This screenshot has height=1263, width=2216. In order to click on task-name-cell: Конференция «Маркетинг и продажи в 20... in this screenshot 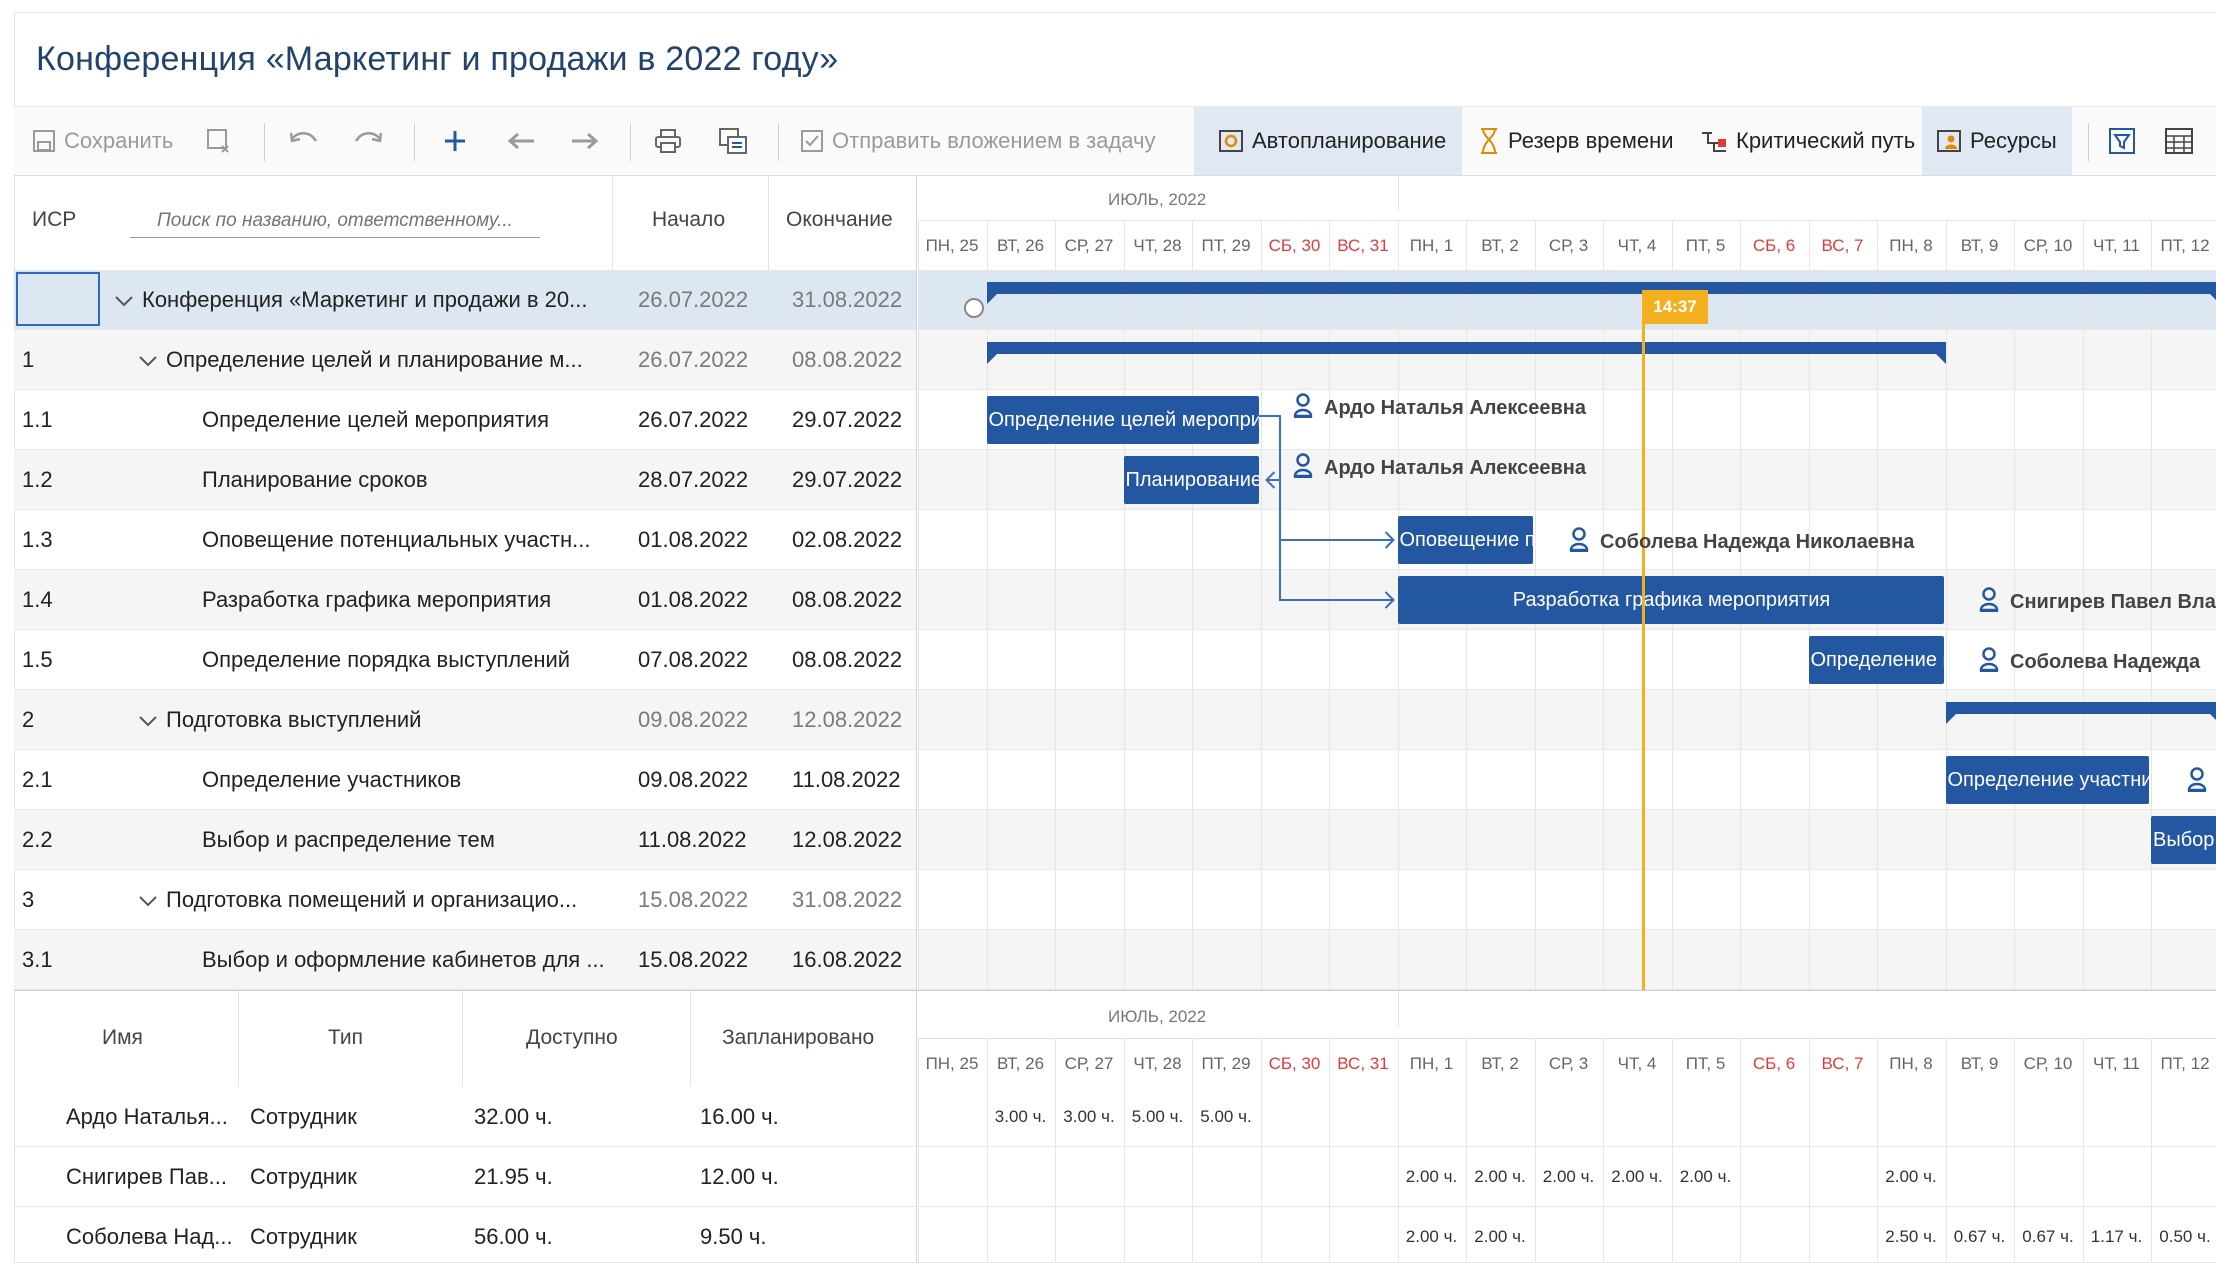, I will do `click(371, 300)`.